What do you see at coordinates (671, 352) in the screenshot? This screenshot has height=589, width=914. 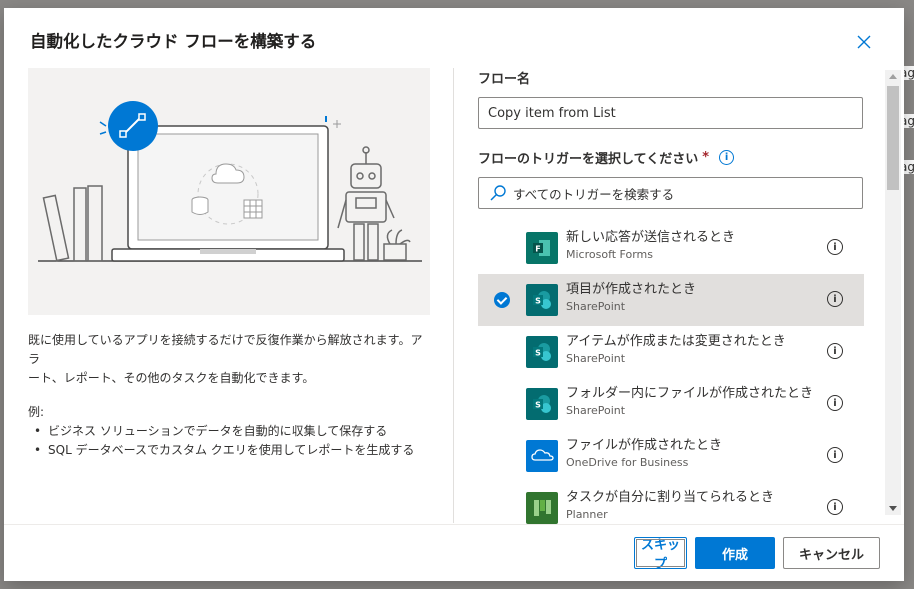 I see `trigger-item: S アイテムが作成または変更されたとき SharePoint i` at bounding box center [671, 352].